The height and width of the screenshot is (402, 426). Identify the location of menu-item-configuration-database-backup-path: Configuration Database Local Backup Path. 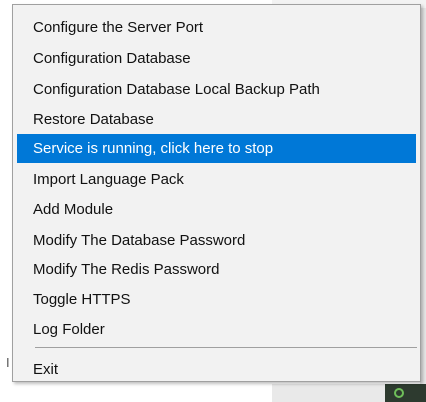
(216, 89).